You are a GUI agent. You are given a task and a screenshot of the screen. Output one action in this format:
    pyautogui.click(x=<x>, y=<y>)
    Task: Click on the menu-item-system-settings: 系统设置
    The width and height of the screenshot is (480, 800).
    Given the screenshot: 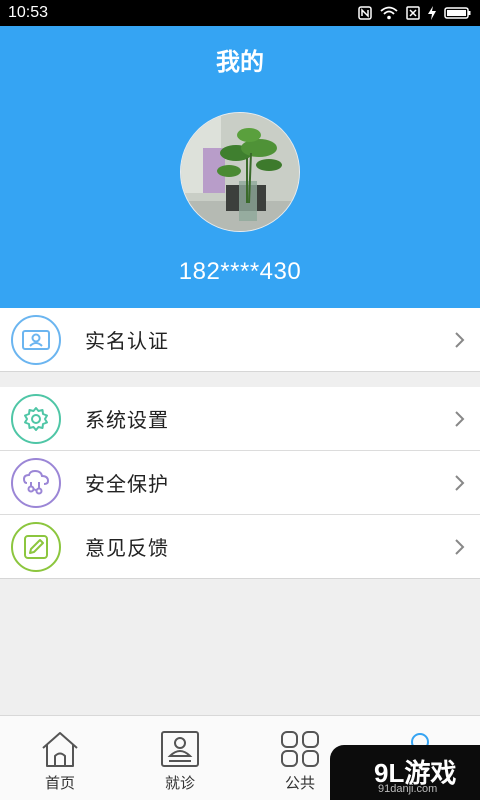 What is the action you would take?
    pyautogui.click(x=240, y=419)
    